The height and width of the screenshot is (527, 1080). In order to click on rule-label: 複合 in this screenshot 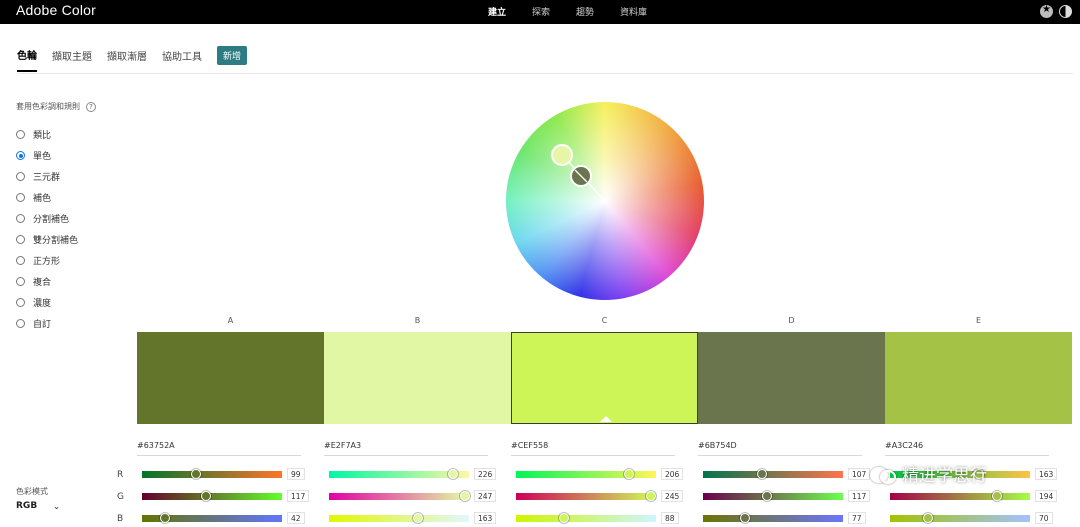, I will do `click(42, 283)`.